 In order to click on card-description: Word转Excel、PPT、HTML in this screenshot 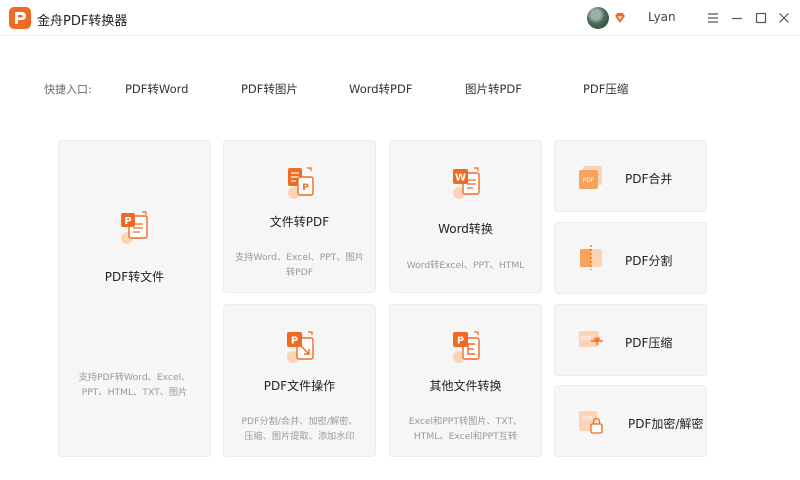, I will do `click(465, 265)`.